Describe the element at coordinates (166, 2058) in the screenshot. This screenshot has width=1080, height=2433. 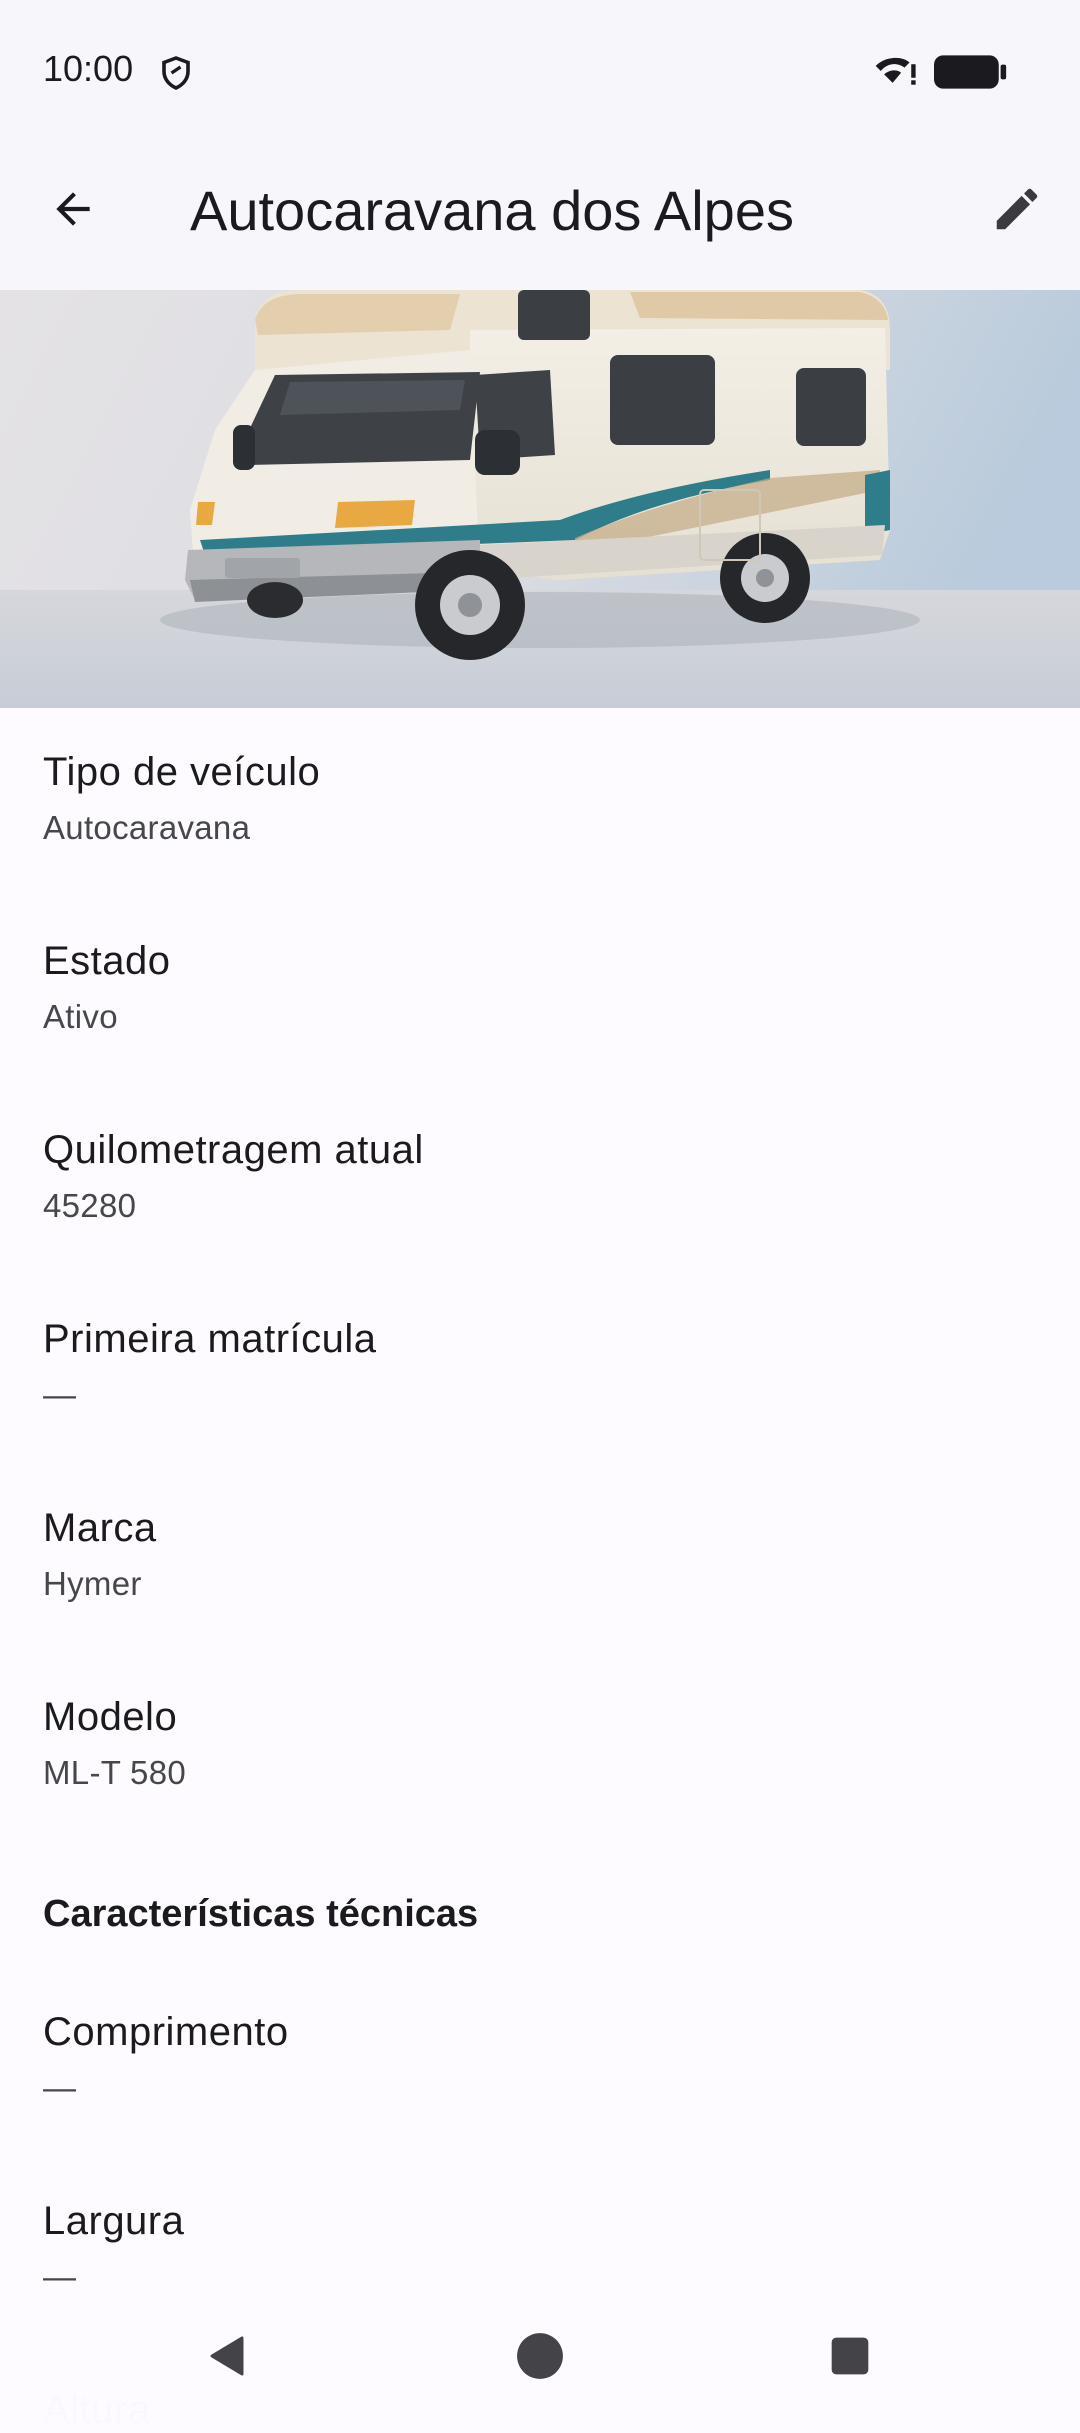
I see `field-length: Comprimento —` at that location.